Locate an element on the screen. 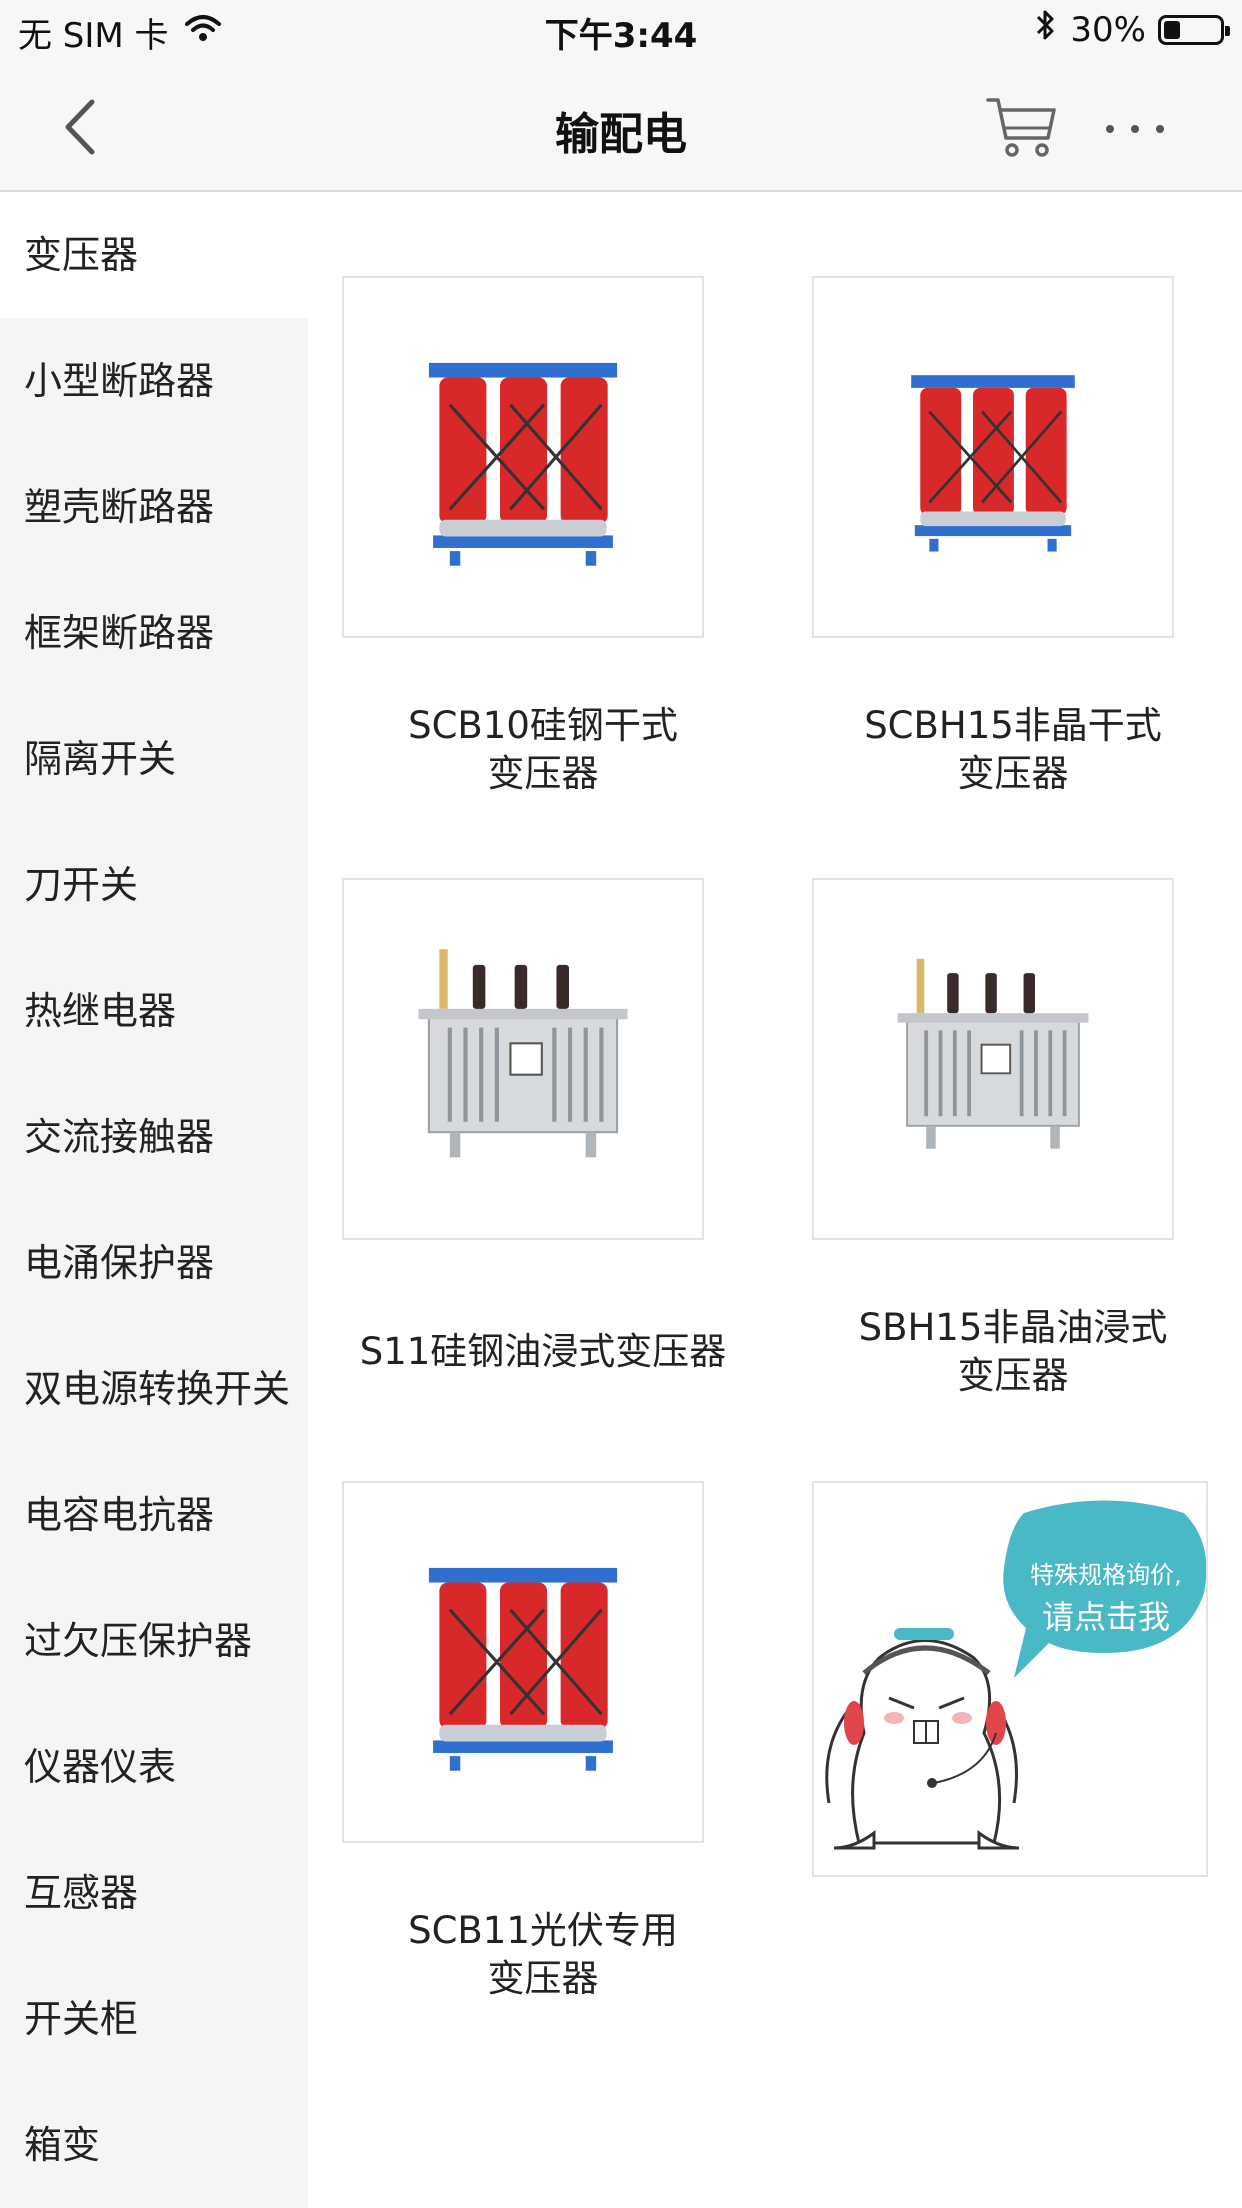 The height and width of the screenshot is (2208, 1242). rabbit-mascot-icon is located at coordinates (922, 1739).